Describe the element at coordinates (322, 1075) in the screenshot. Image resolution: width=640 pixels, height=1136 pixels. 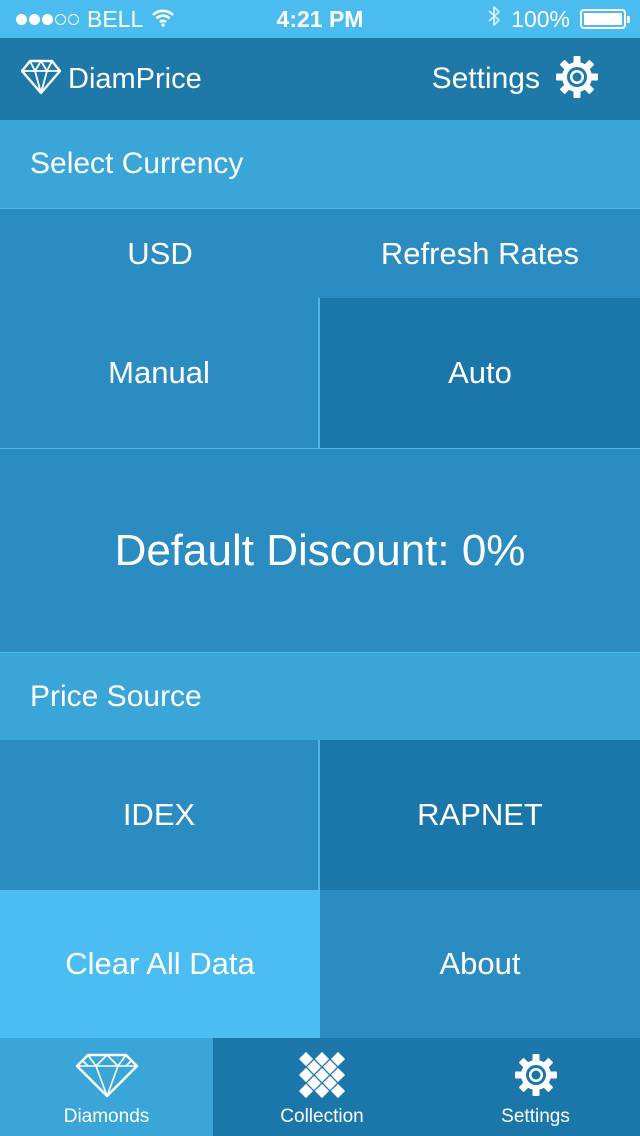
I see `grid-icon` at that location.